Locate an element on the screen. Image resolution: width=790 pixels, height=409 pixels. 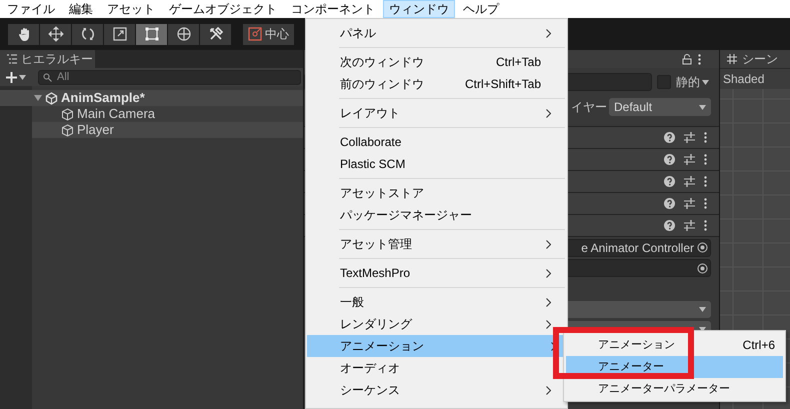
transform-tool-icon is located at coordinates (184, 34).